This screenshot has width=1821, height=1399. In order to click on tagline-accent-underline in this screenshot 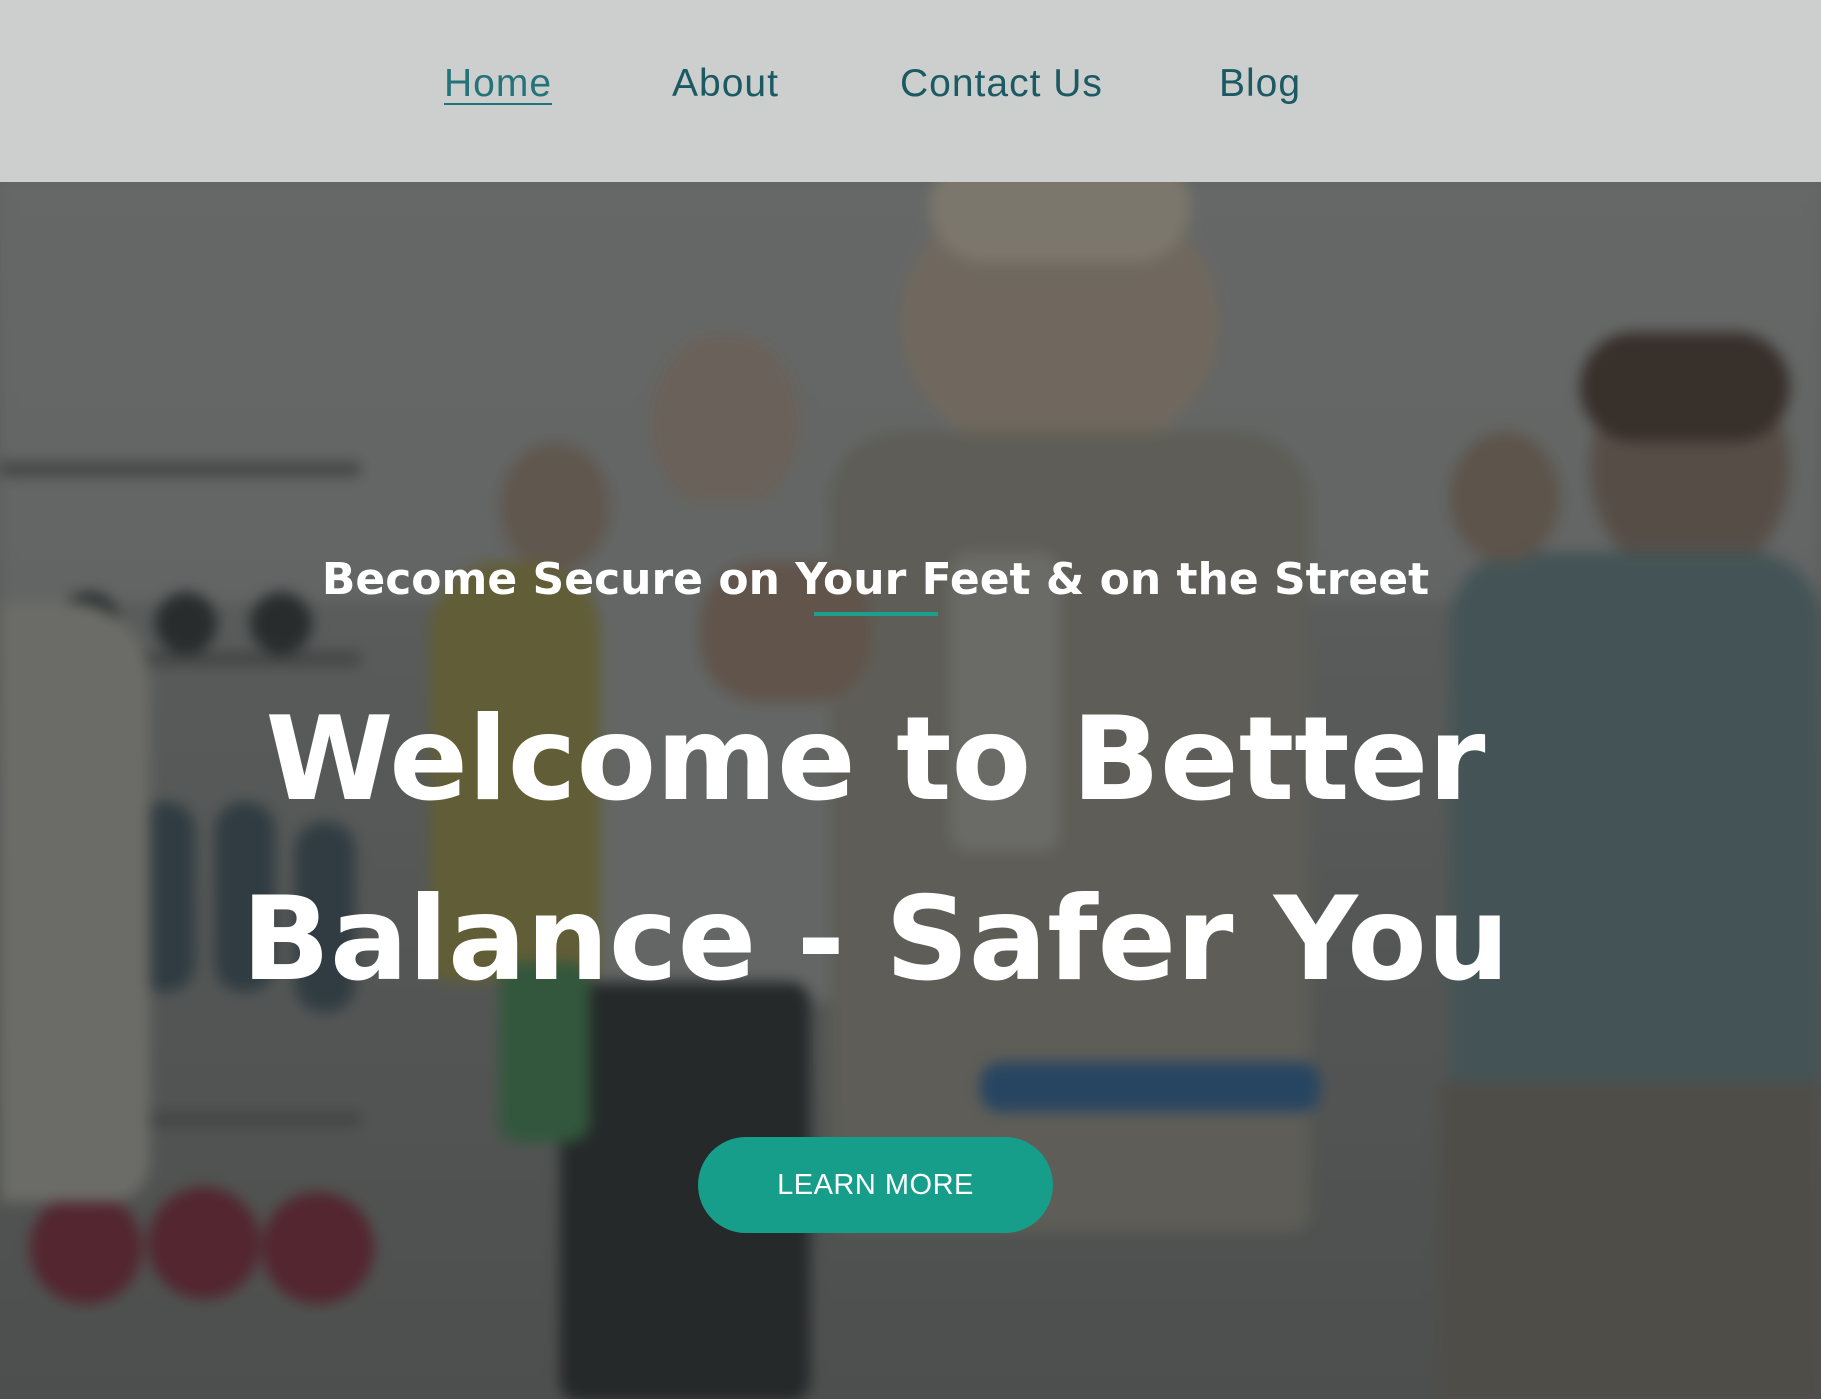, I will do `click(876, 614)`.